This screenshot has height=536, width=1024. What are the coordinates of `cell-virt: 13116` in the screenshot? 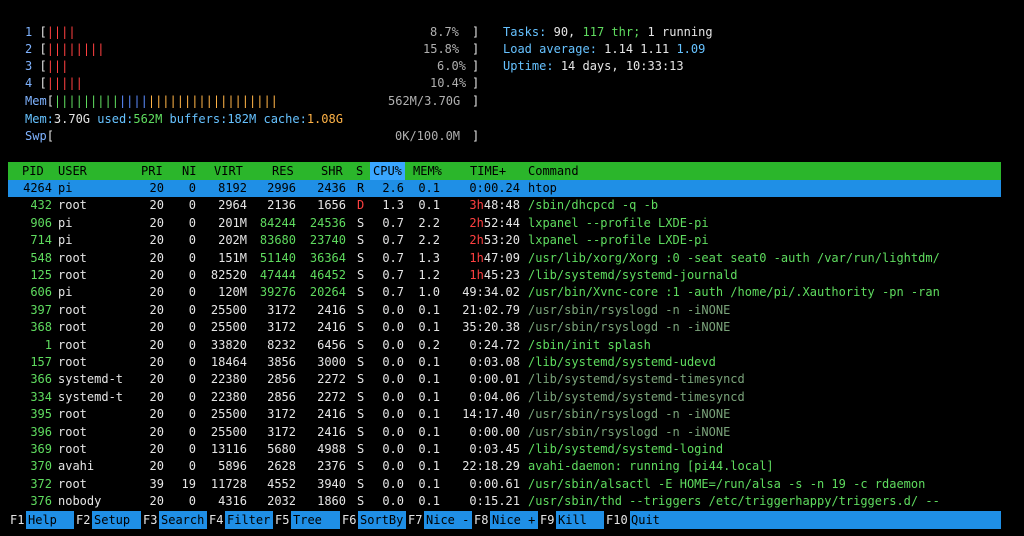 It's located at (228, 449).